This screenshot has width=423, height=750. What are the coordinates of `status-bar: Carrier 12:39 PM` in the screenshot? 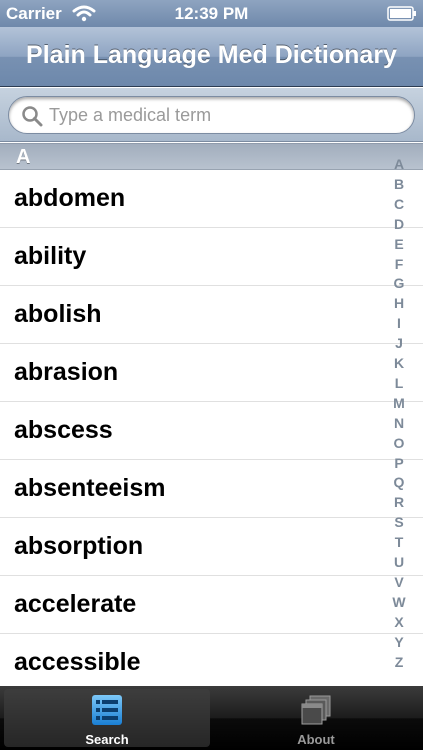 It's located at (211, 13).